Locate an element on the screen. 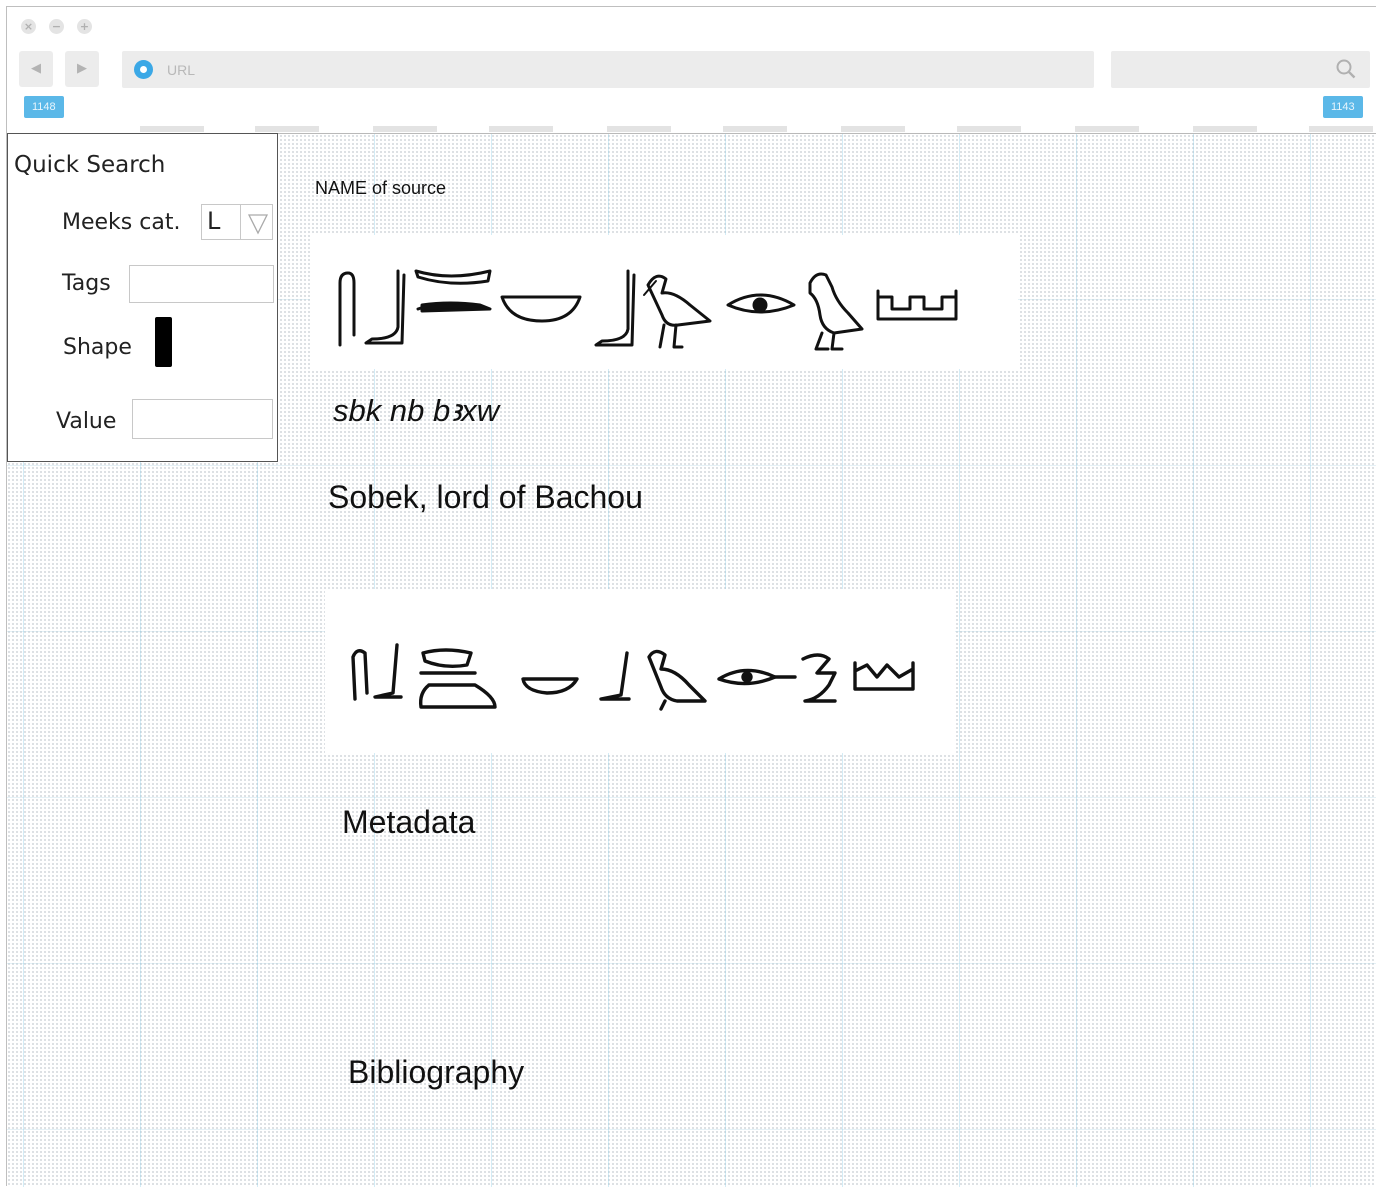 This screenshot has height=1188, width=1377. hieroglyph-image-handwritten is located at coordinates (640, 671).